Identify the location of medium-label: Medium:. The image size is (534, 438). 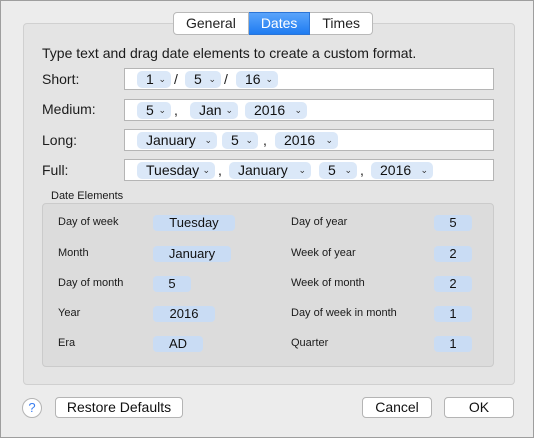
(69, 109).